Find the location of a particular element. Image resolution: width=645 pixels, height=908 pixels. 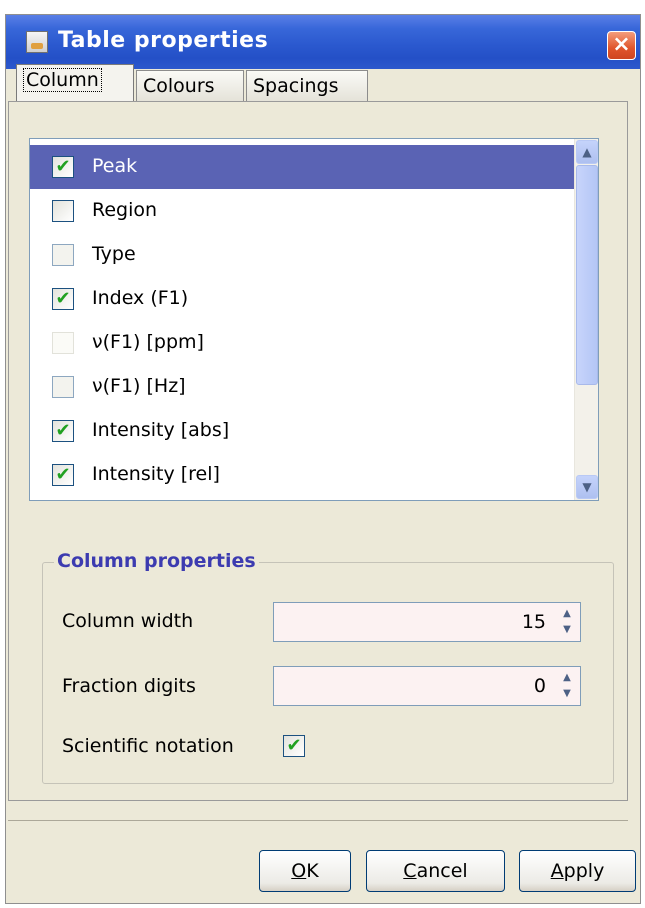

tab-colours: Colours is located at coordinates (190, 86).